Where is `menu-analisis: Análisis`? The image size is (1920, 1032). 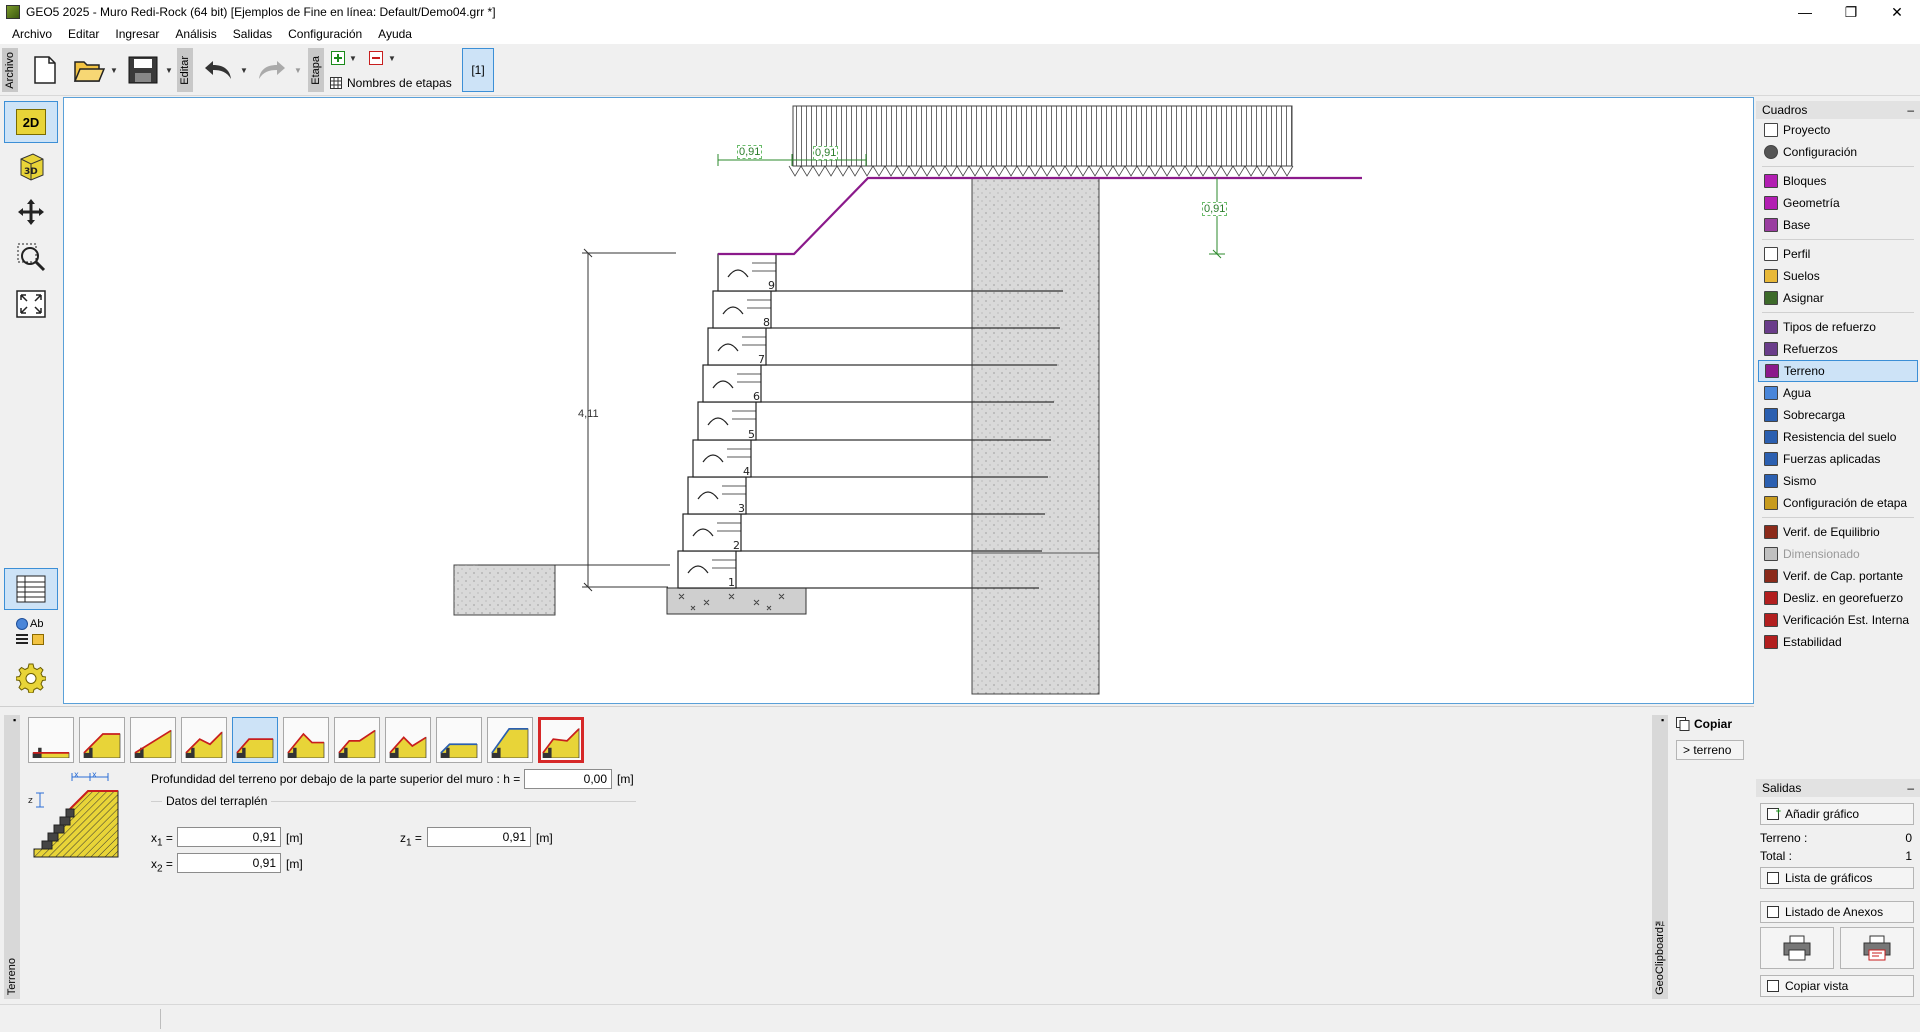 menu-analisis: Análisis is located at coordinates (195, 34).